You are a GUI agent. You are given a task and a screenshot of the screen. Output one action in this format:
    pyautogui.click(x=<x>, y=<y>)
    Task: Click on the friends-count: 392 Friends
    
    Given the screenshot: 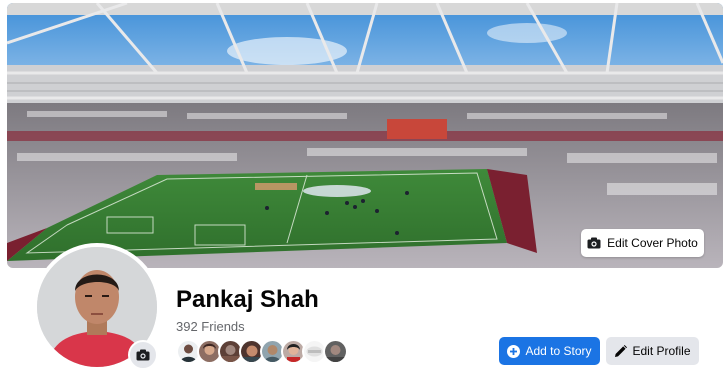 What is the action you would take?
    pyautogui.click(x=210, y=326)
    